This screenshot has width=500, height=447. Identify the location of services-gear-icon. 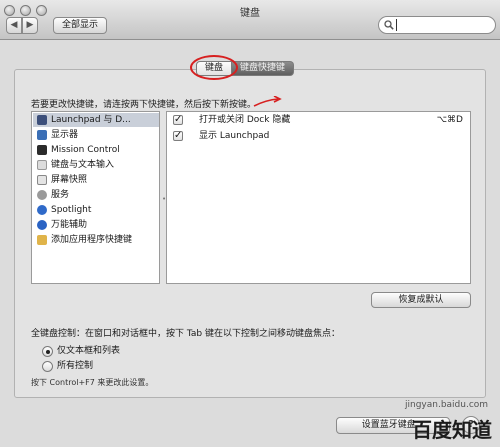
(42, 195).